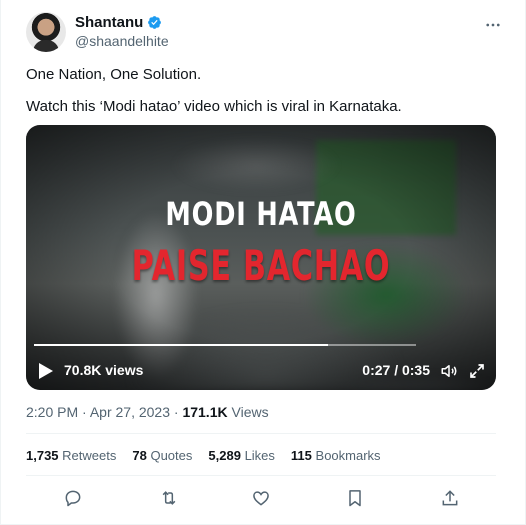  I want to click on bookmark-icon, so click(355, 498).